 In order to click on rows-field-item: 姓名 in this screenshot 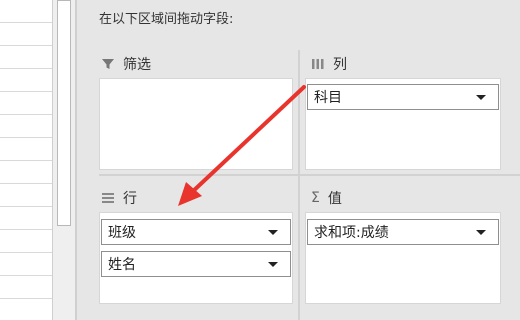, I will do `click(196, 264)`.